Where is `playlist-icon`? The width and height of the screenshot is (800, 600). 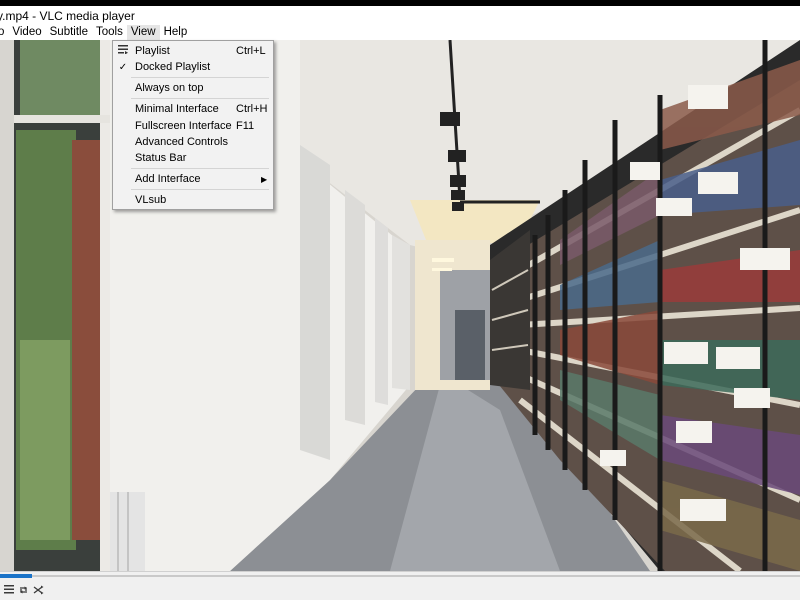
playlist-icon is located at coordinates (123, 51).